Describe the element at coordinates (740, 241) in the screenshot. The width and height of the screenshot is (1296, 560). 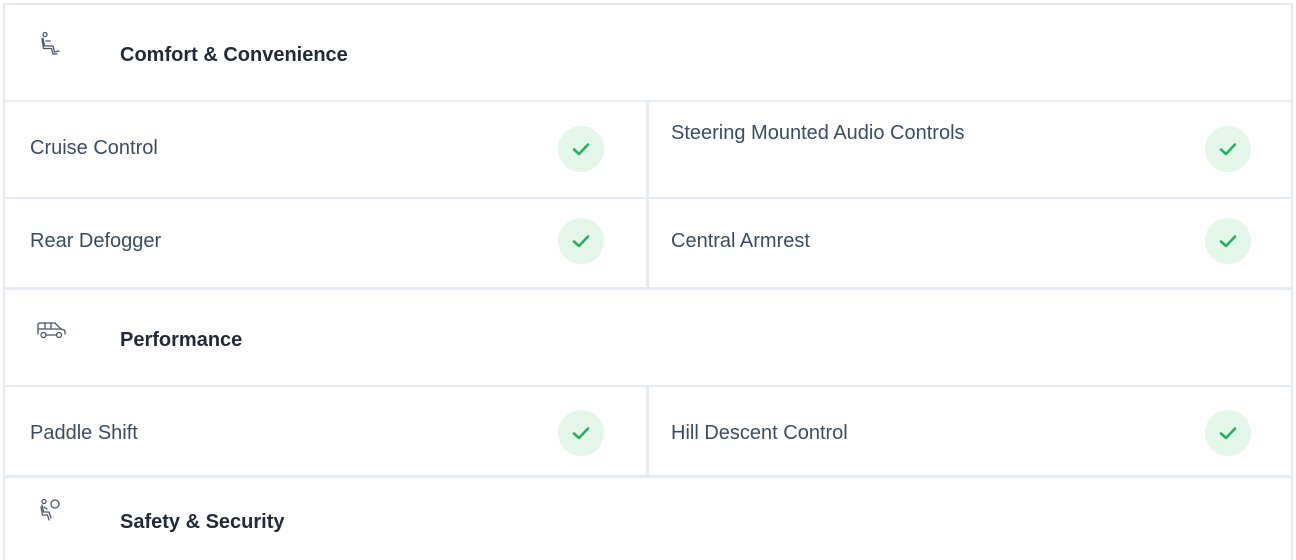
I see `feature-label: Central Armrest` at that location.